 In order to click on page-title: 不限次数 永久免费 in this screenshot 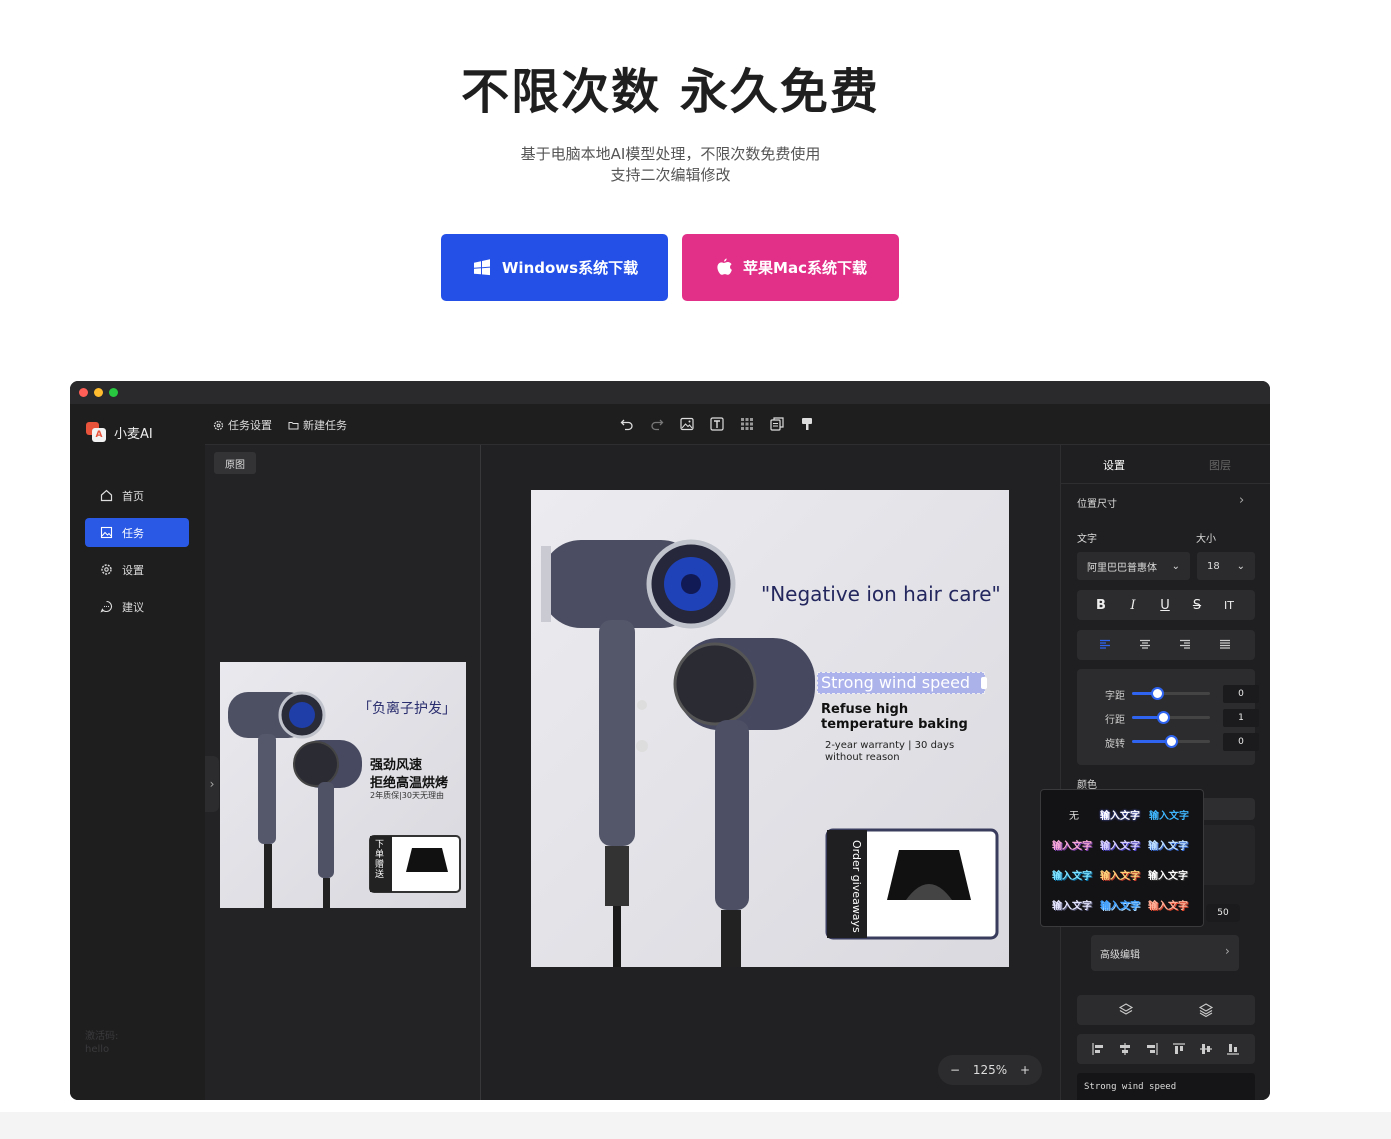, I will do `click(670, 92)`.